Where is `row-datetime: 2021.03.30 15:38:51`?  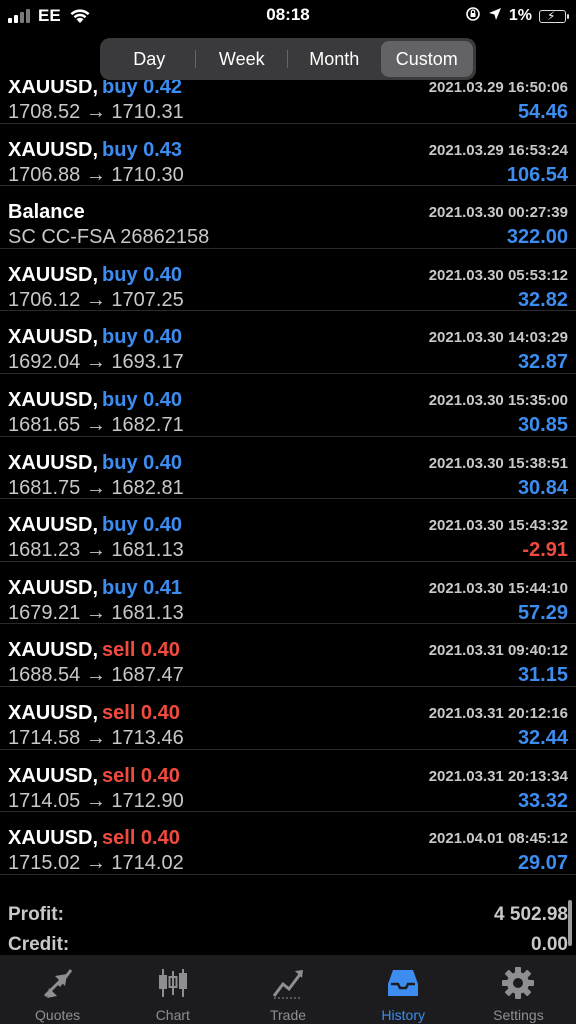
row-datetime: 2021.03.30 15:38:51 is located at coordinates (498, 463).